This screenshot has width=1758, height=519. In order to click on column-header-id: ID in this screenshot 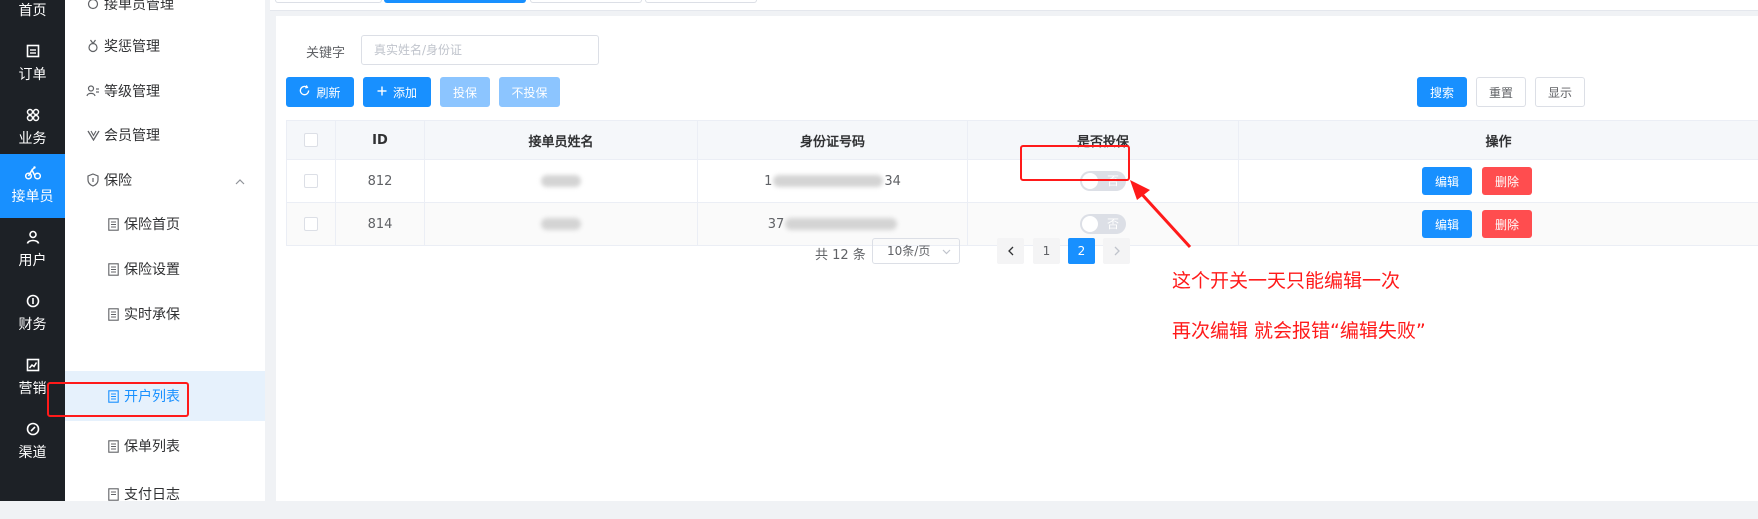, I will do `click(380, 140)`.